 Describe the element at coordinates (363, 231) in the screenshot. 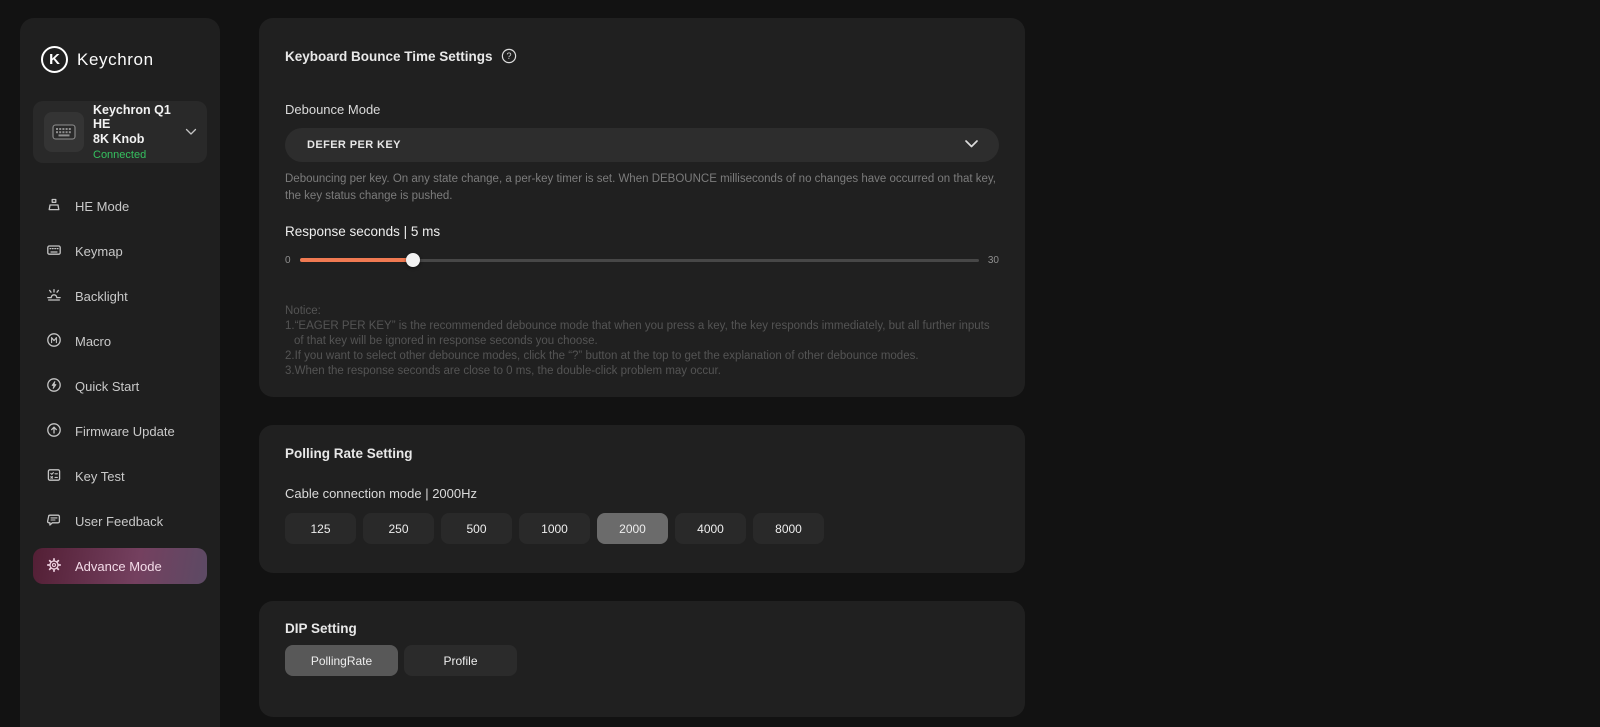

I see `response-seconds-label: Response seconds | 5 ms` at that location.